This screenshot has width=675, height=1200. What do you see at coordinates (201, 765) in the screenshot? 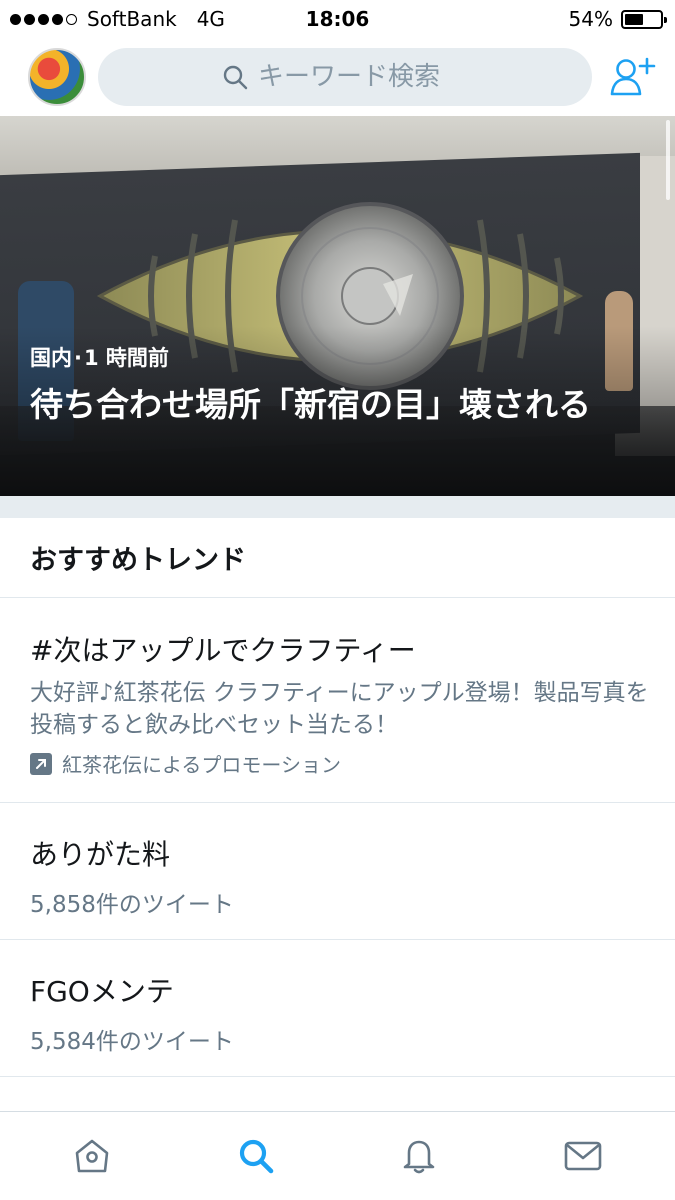
I see `promotion-label: 紅茶花伝によるプロモーション` at bounding box center [201, 765].